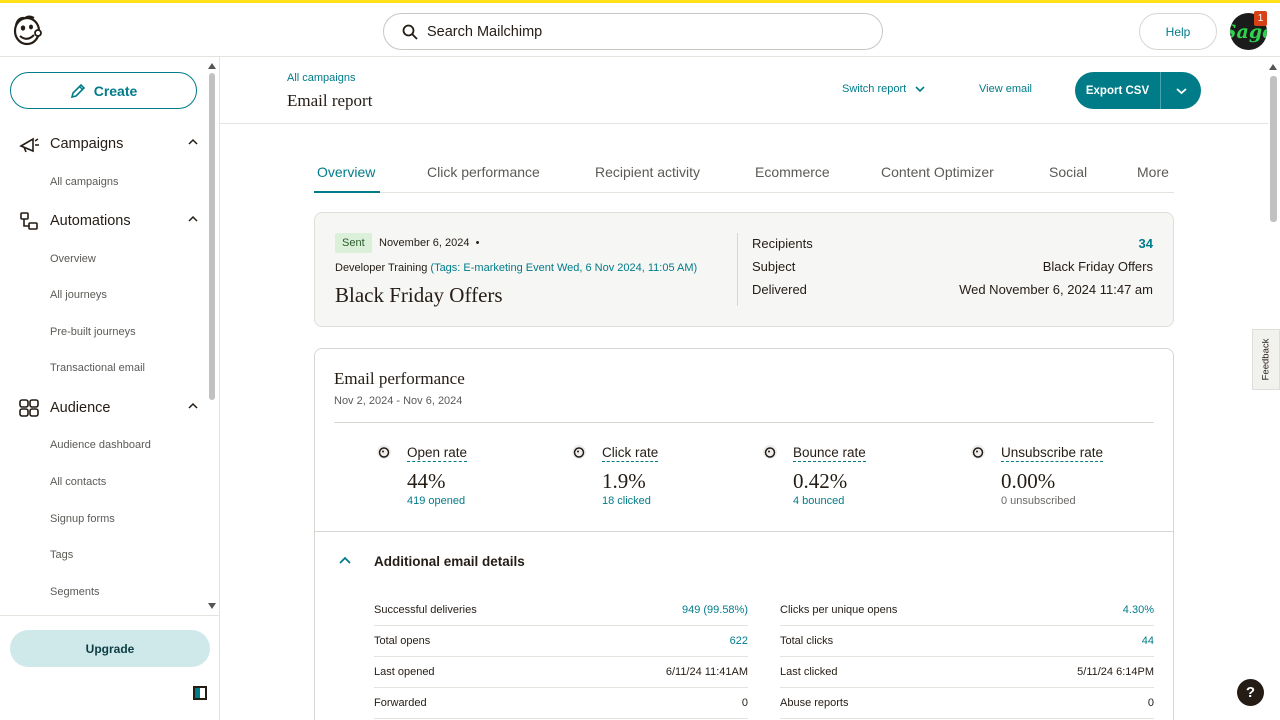 Image resolution: width=1280 pixels, height=720 pixels. Describe the element at coordinates (75, 592) in the screenshot. I see `sidebar-item-segments: Segments` at that location.